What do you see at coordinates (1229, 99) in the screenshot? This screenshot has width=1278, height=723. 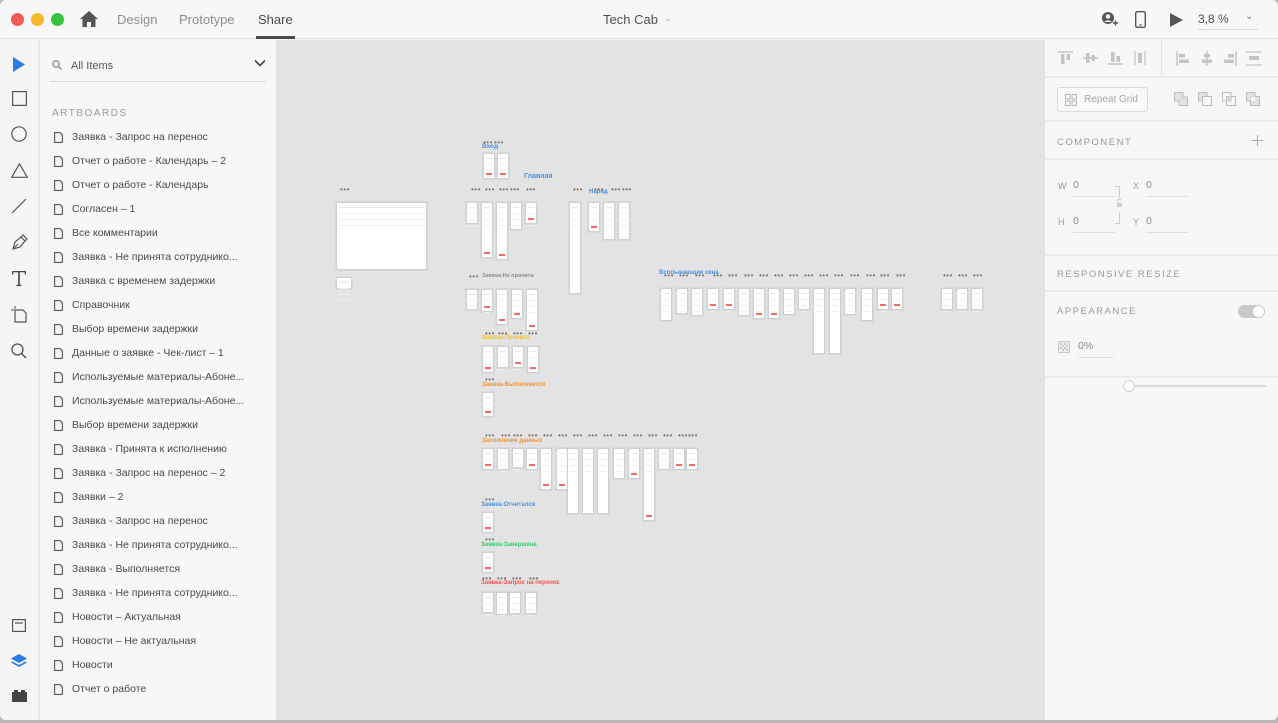 I see `boolean-intersect-icon` at bounding box center [1229, 99].